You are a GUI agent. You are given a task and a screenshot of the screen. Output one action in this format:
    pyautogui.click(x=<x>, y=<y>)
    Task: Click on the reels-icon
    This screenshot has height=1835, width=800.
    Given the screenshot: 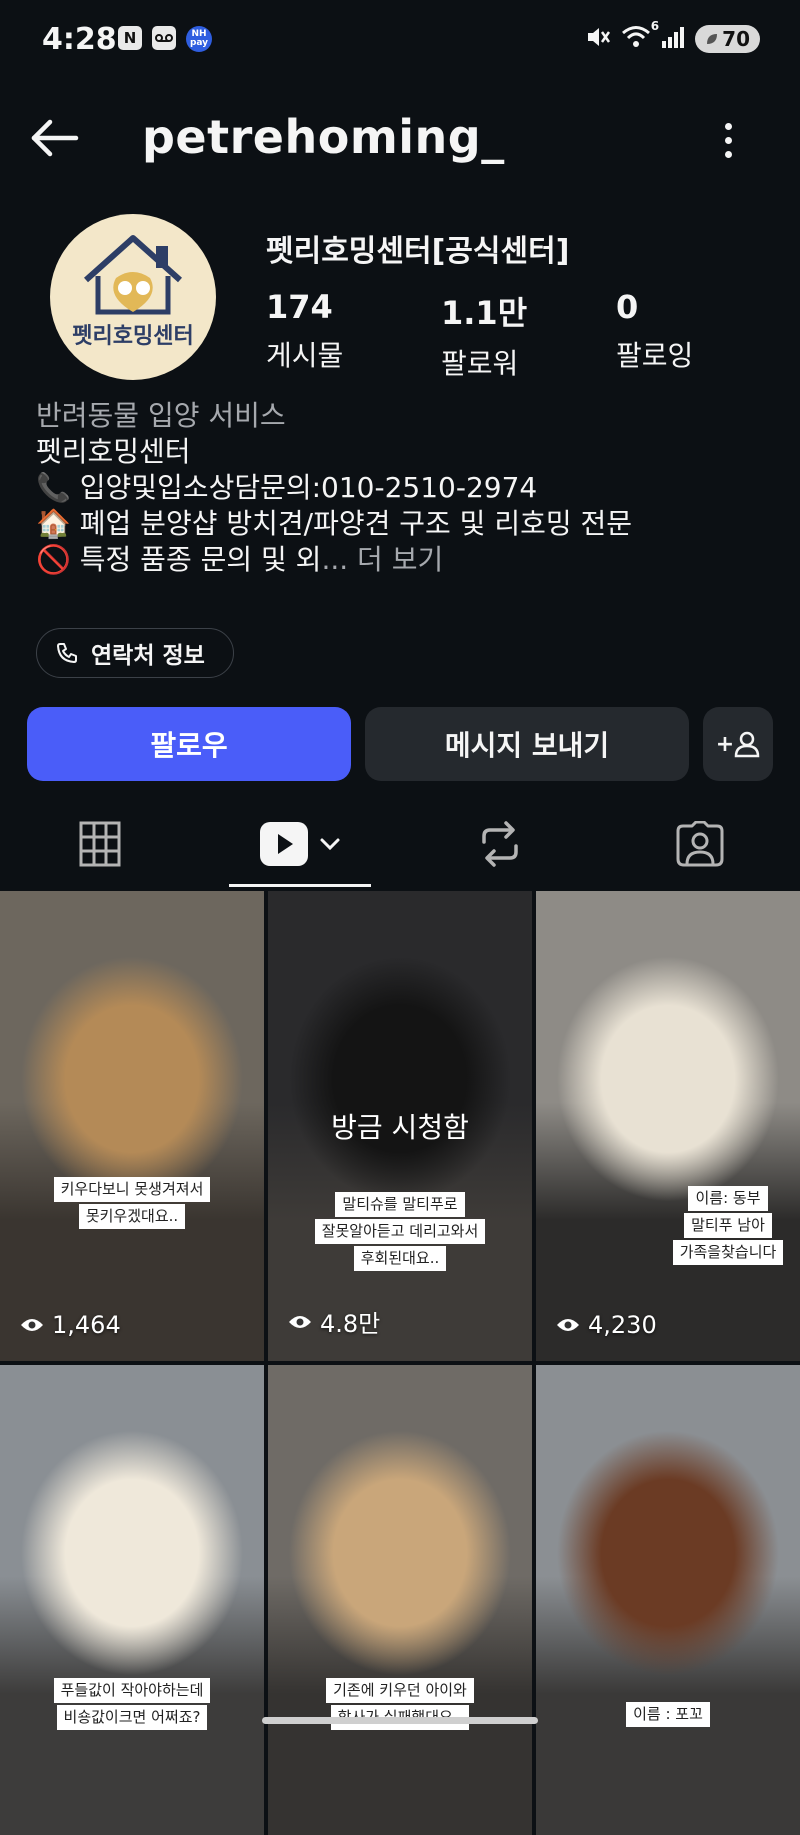 What is the action you would take?
    pyautogui.click(x=284, y=844)
    